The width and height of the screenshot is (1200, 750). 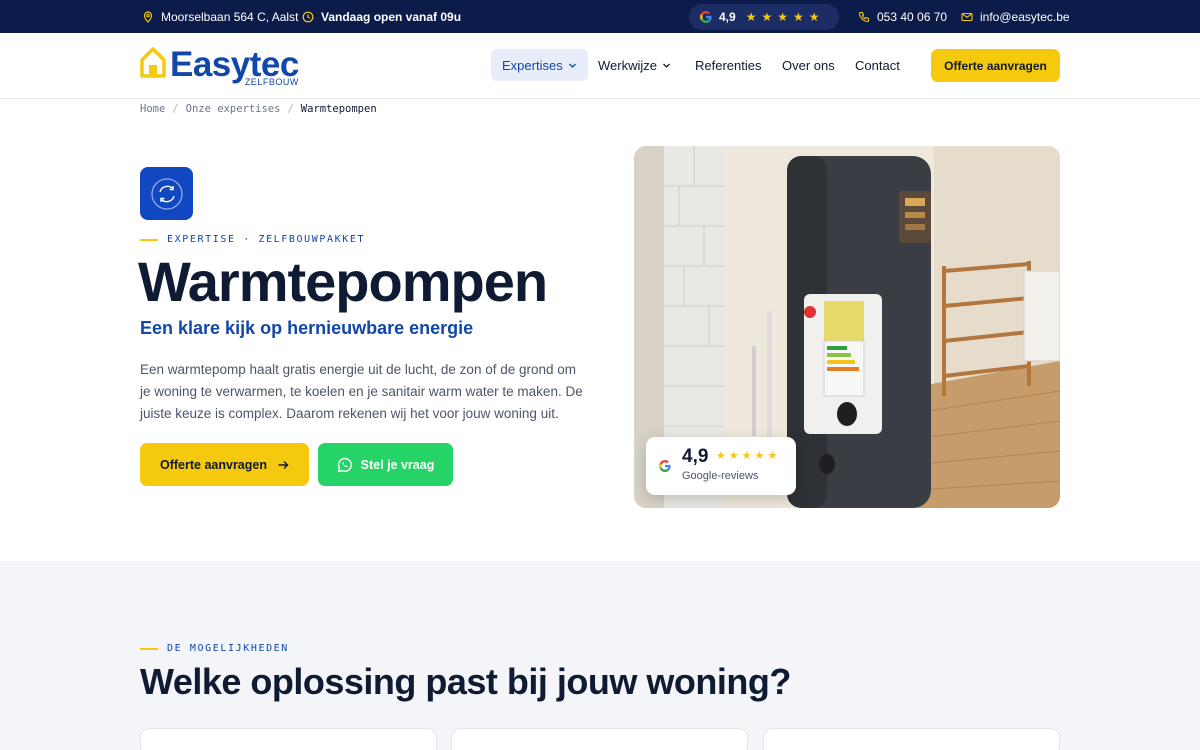 What do you see at coordinates (228, 648) in the screenshot?
I see `section-eyebrow-text: DE MOGELIJKHEDEN` at bounding box center [228, 648].